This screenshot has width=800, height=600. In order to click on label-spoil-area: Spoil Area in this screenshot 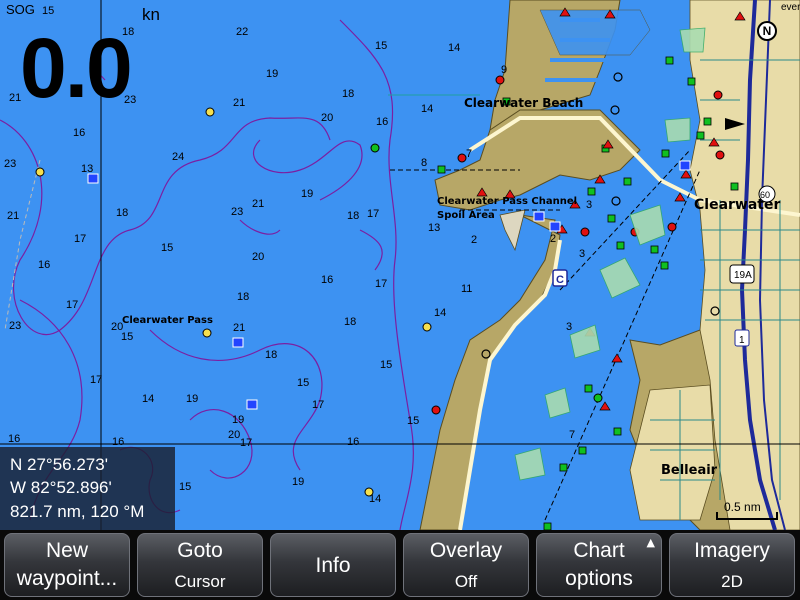, I will do `click(466, 215)`.